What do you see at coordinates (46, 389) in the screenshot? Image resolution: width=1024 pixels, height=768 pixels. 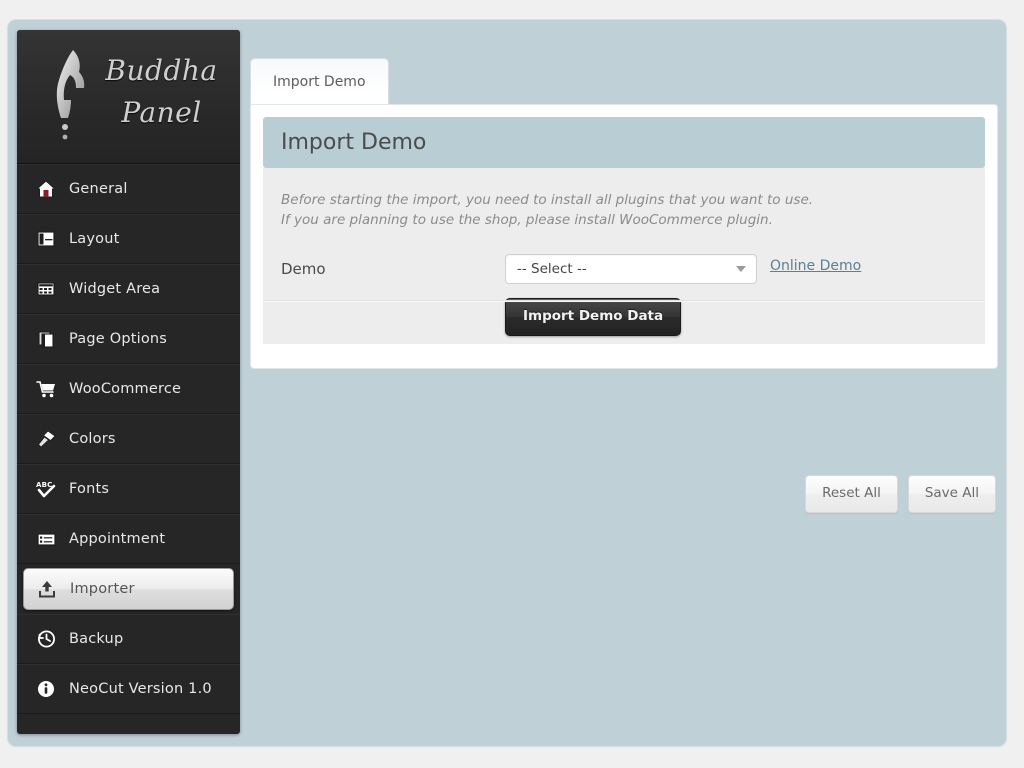 I see `cart-icon` at bounding box center [46, 389].